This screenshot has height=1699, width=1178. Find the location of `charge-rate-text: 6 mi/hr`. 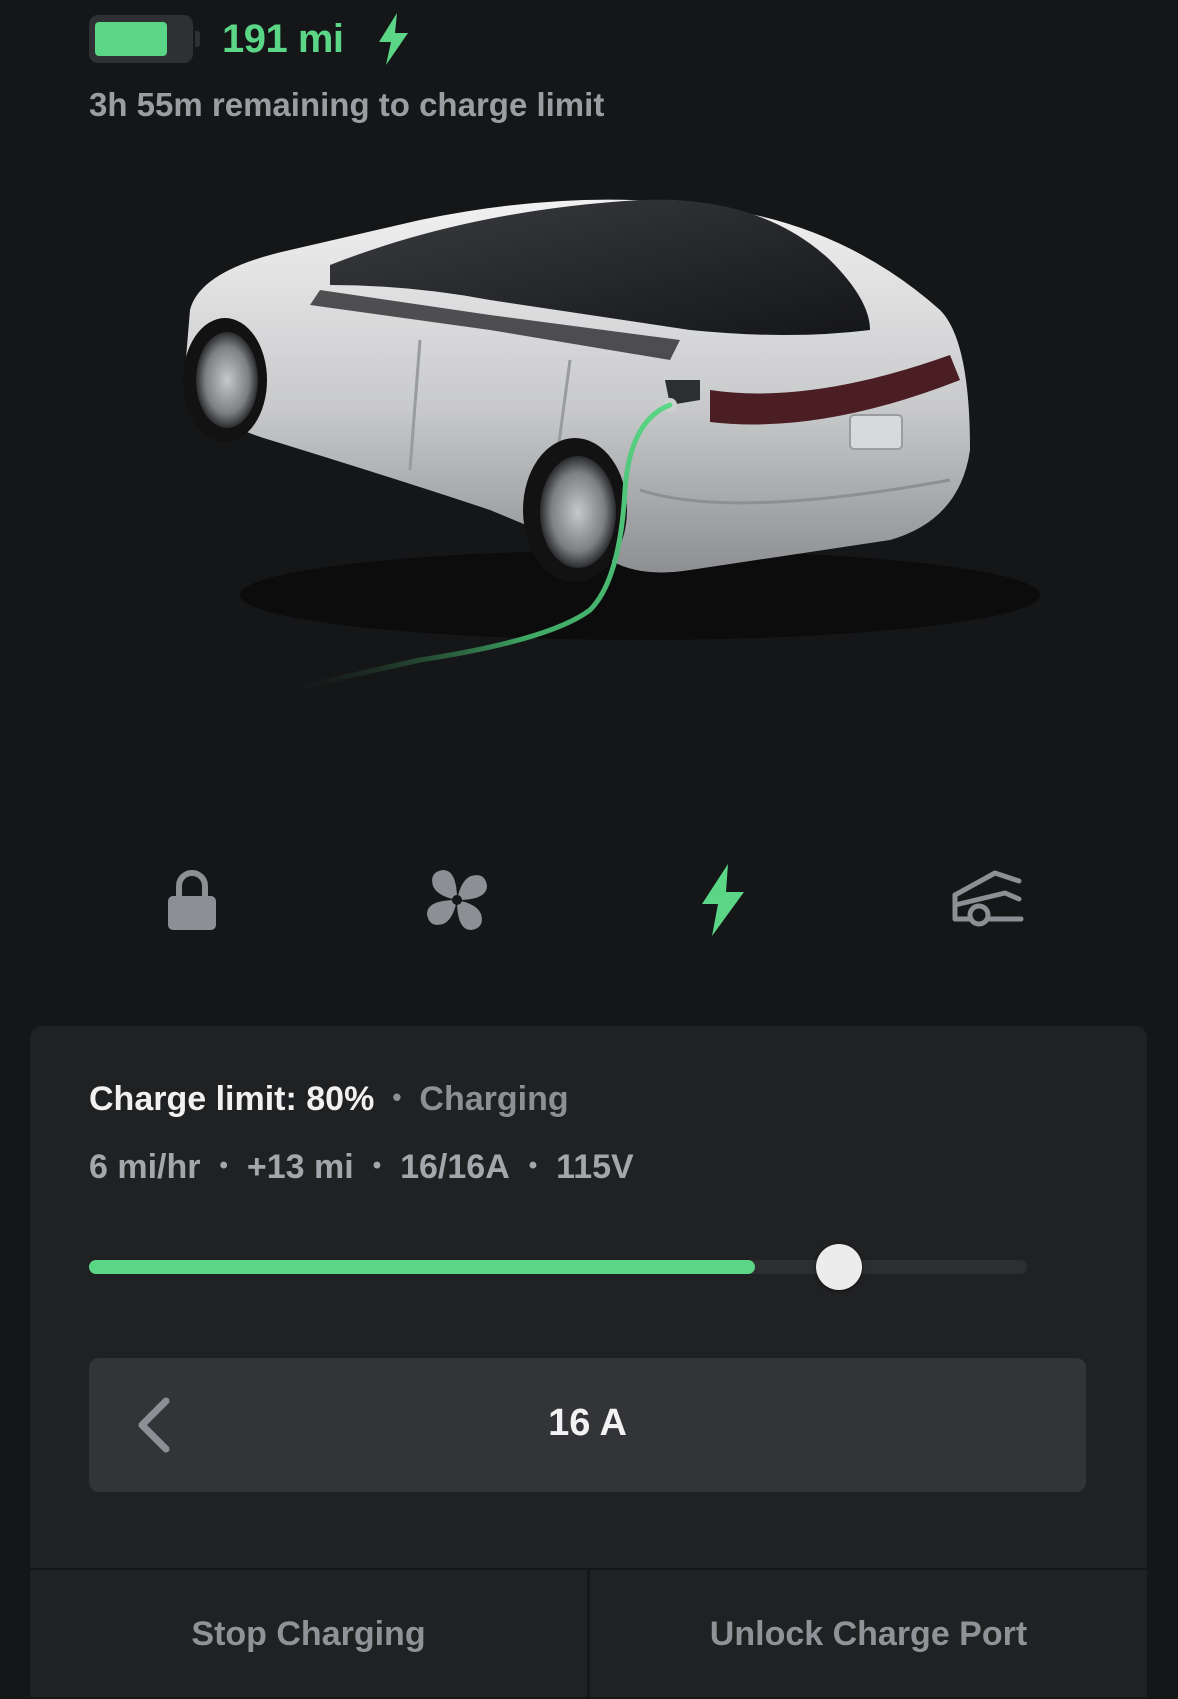

charge-rate-text: 6 mi/hr is located at coordinates (145, 1167).